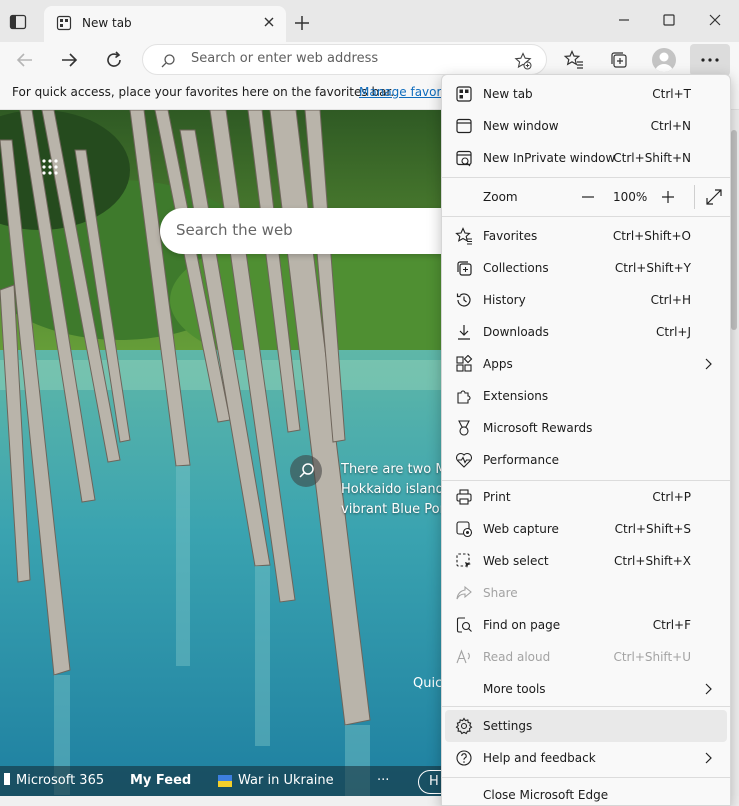  Describe the element at coordinates (586, 497) in the screenshot. I see `menu-item-print: Print Ctrl+P` at that location.